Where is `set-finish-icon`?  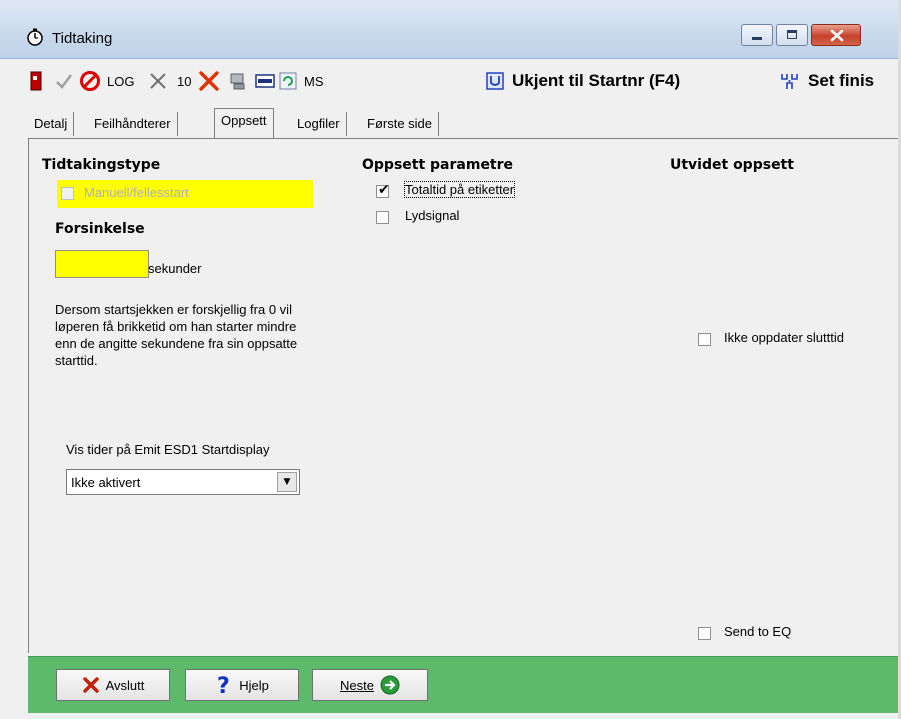 set-finish-icon is located at coordinates (789, 81).